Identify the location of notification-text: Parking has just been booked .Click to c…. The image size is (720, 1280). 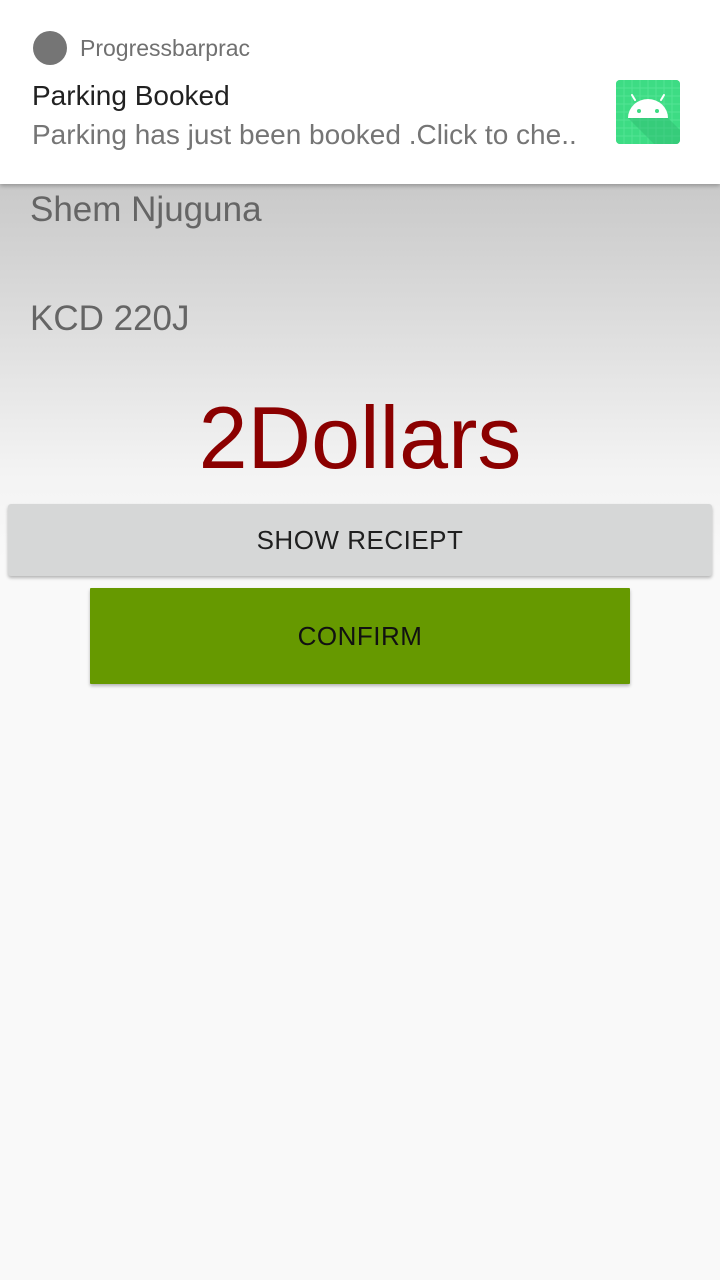
(304, 134).